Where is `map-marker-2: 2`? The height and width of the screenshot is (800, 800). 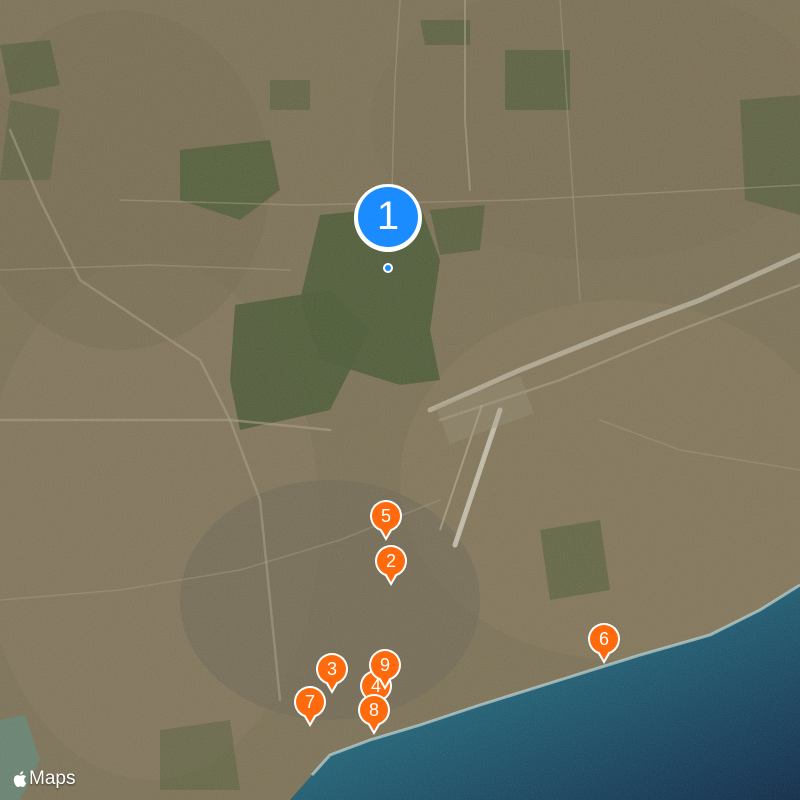 map-marker-2: 2 is located at coordinates (391, 567).